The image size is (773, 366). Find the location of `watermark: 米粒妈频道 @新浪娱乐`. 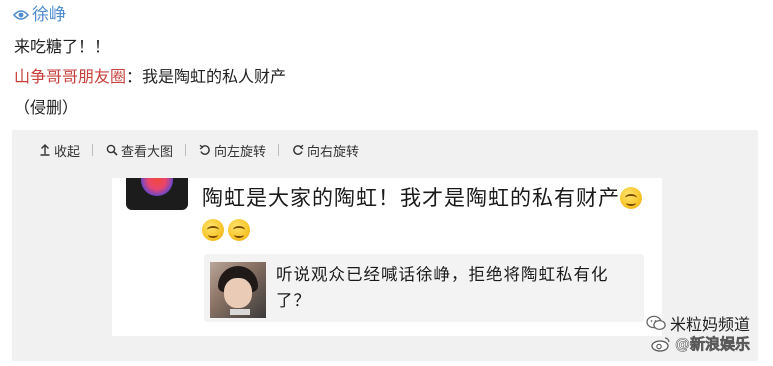

watermark: 米粒妈频道 @新浪娱乐 is located at coordinates (675, 333).